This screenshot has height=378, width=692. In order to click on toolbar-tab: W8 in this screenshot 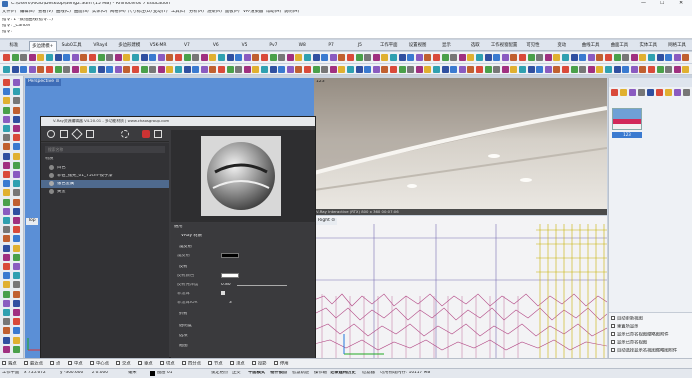, I will do `click(302, 46)`.